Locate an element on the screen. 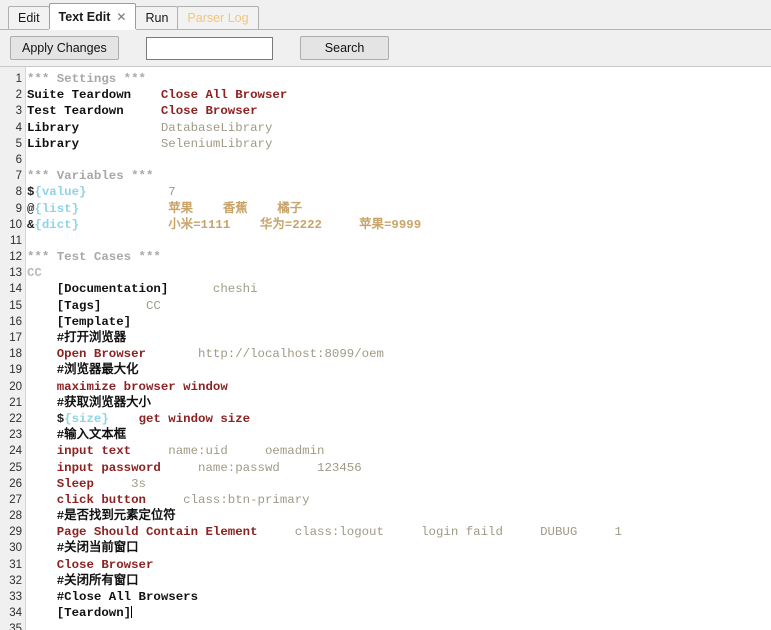  line-number: 35 is located at coordinates (15, 626).